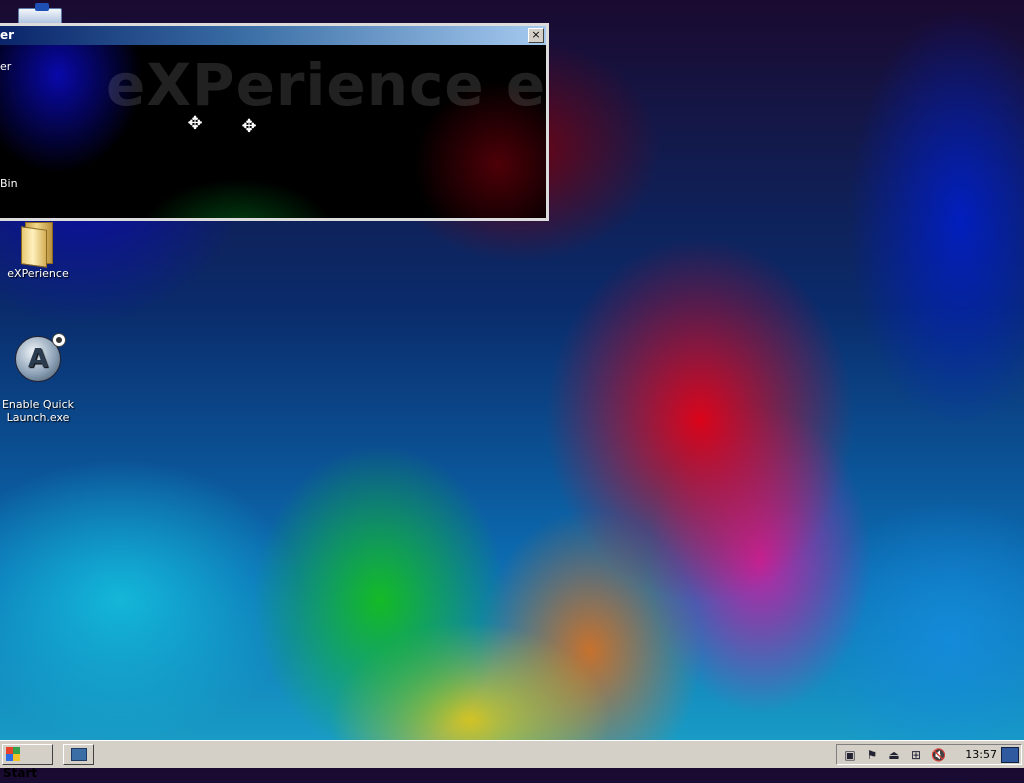  I want to click on desktop-icon-experience: eXPerience, so click(38, 251).